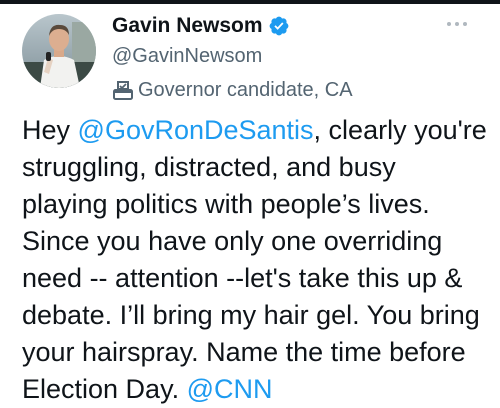 This screenshot has width=500, height=408. What do you see at coordinates (230, 389) in the screenshot?
I see `mention-link: @CNN` at bounding box center [230, 389].